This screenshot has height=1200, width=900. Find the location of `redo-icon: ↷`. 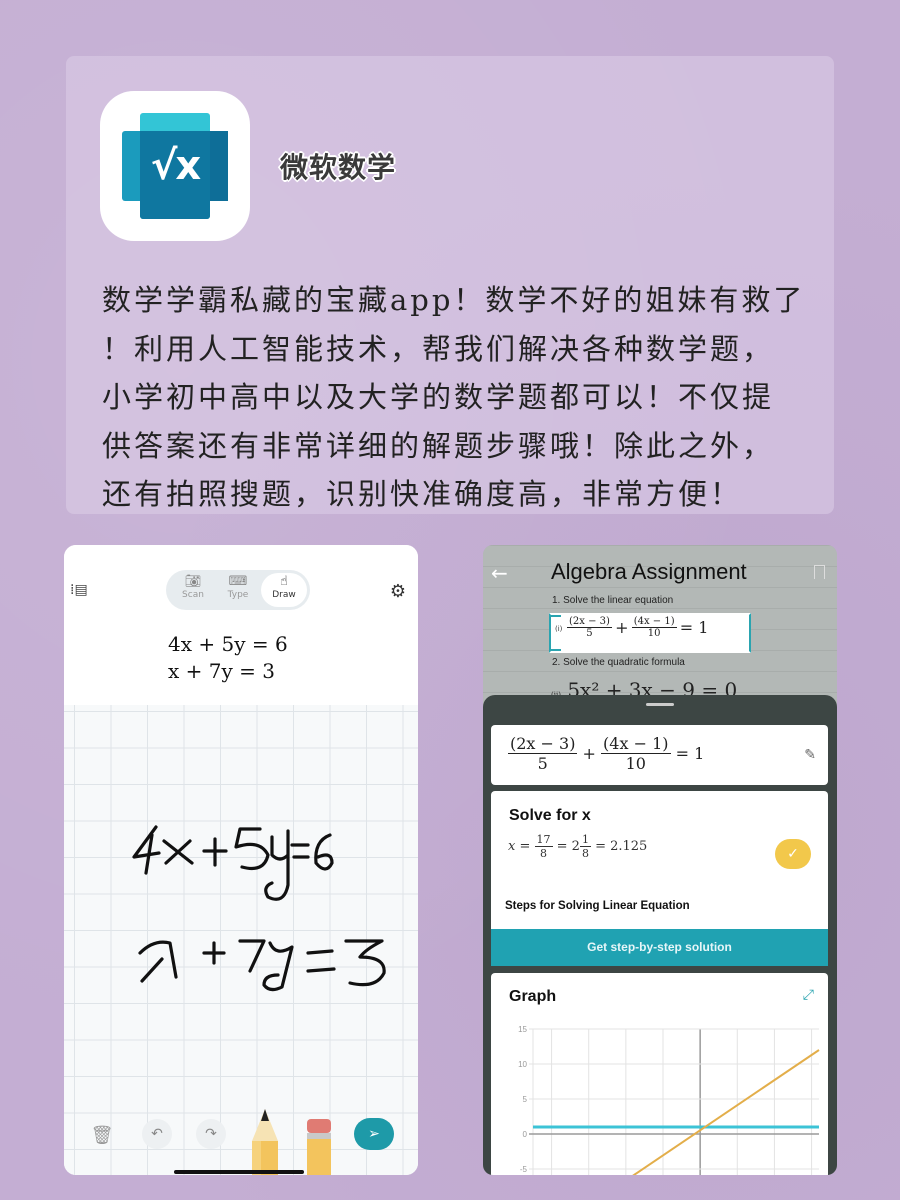

redo-icon: ↷ is located at coordinates (211, 1134).